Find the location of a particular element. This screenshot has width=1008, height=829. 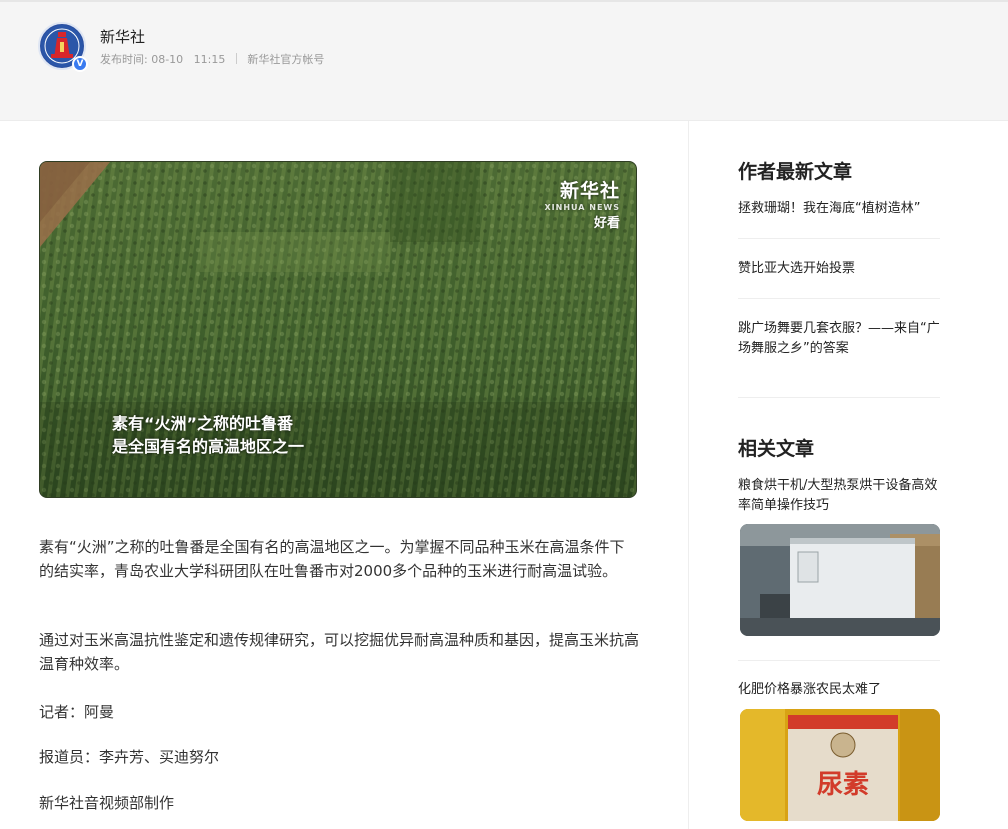

latest-article-link: 赞比亚大选开始投票 is located at coordinates (839, 269).